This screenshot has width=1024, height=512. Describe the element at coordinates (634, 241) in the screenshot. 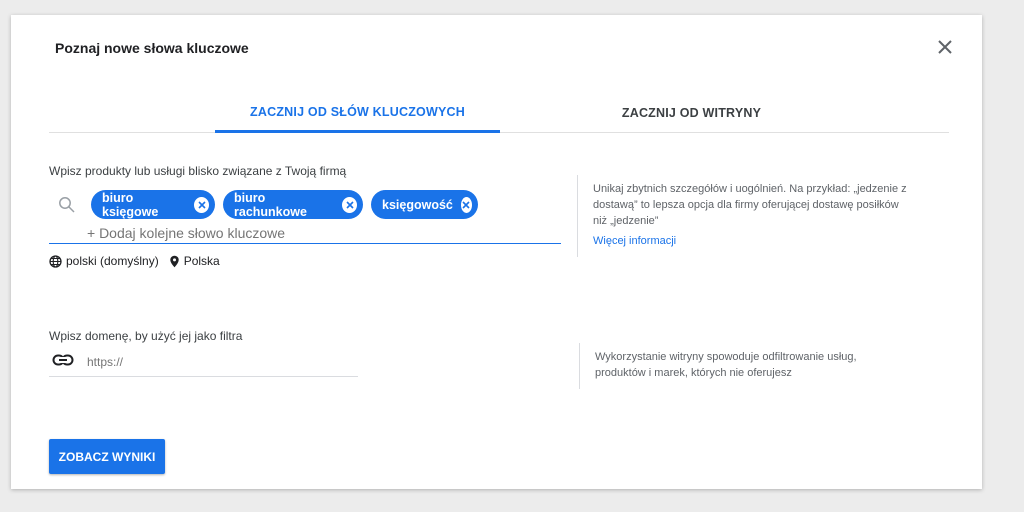

I see `more-info-link: Więcej informacji` at that location.